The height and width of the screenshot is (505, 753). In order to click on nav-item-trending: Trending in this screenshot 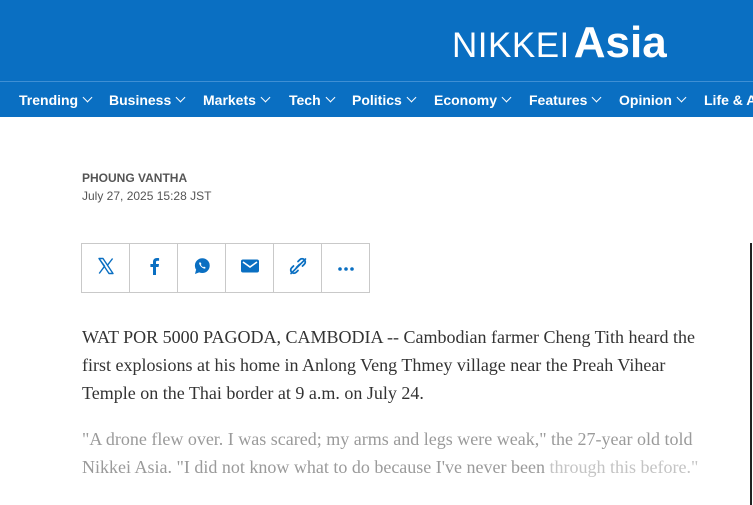, I will do `click(56, 99)`.